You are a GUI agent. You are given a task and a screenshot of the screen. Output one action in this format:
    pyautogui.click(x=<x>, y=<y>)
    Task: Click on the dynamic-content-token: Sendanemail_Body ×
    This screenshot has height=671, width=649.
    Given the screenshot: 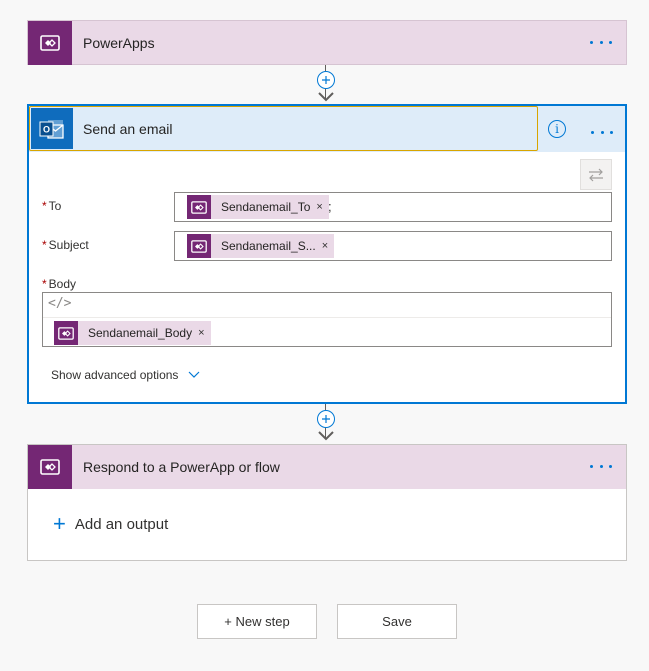 What is the action you would take?
    pyautogui.click(x=132, y=333)
    